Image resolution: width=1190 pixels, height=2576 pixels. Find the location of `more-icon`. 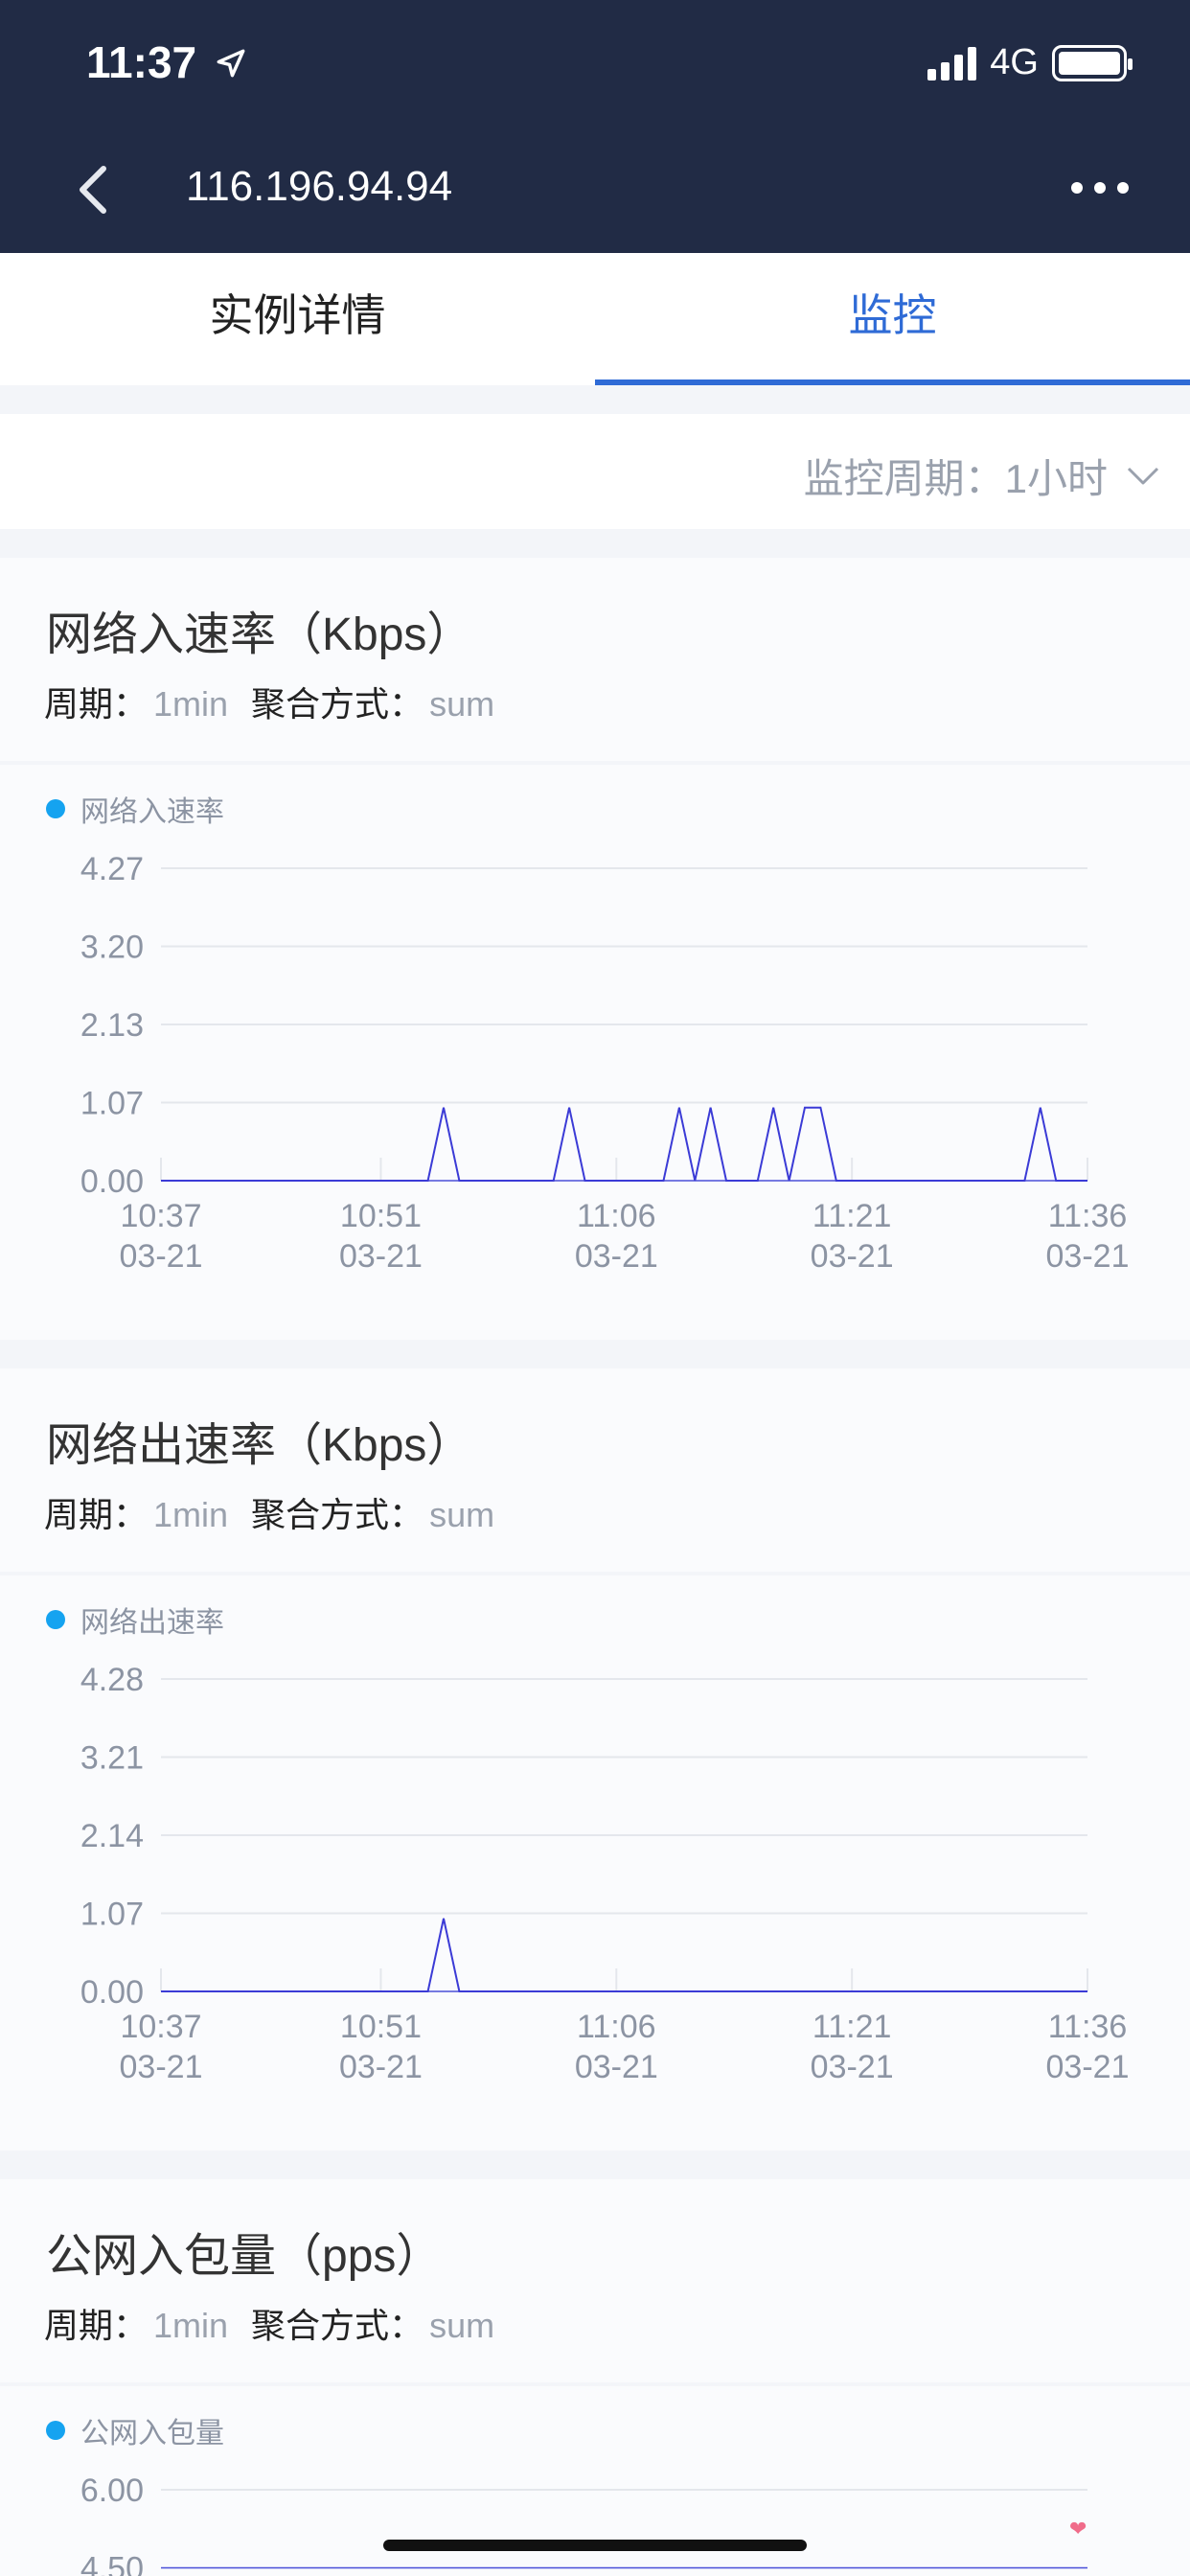

more-icon is located at coordinates (1100, 188).